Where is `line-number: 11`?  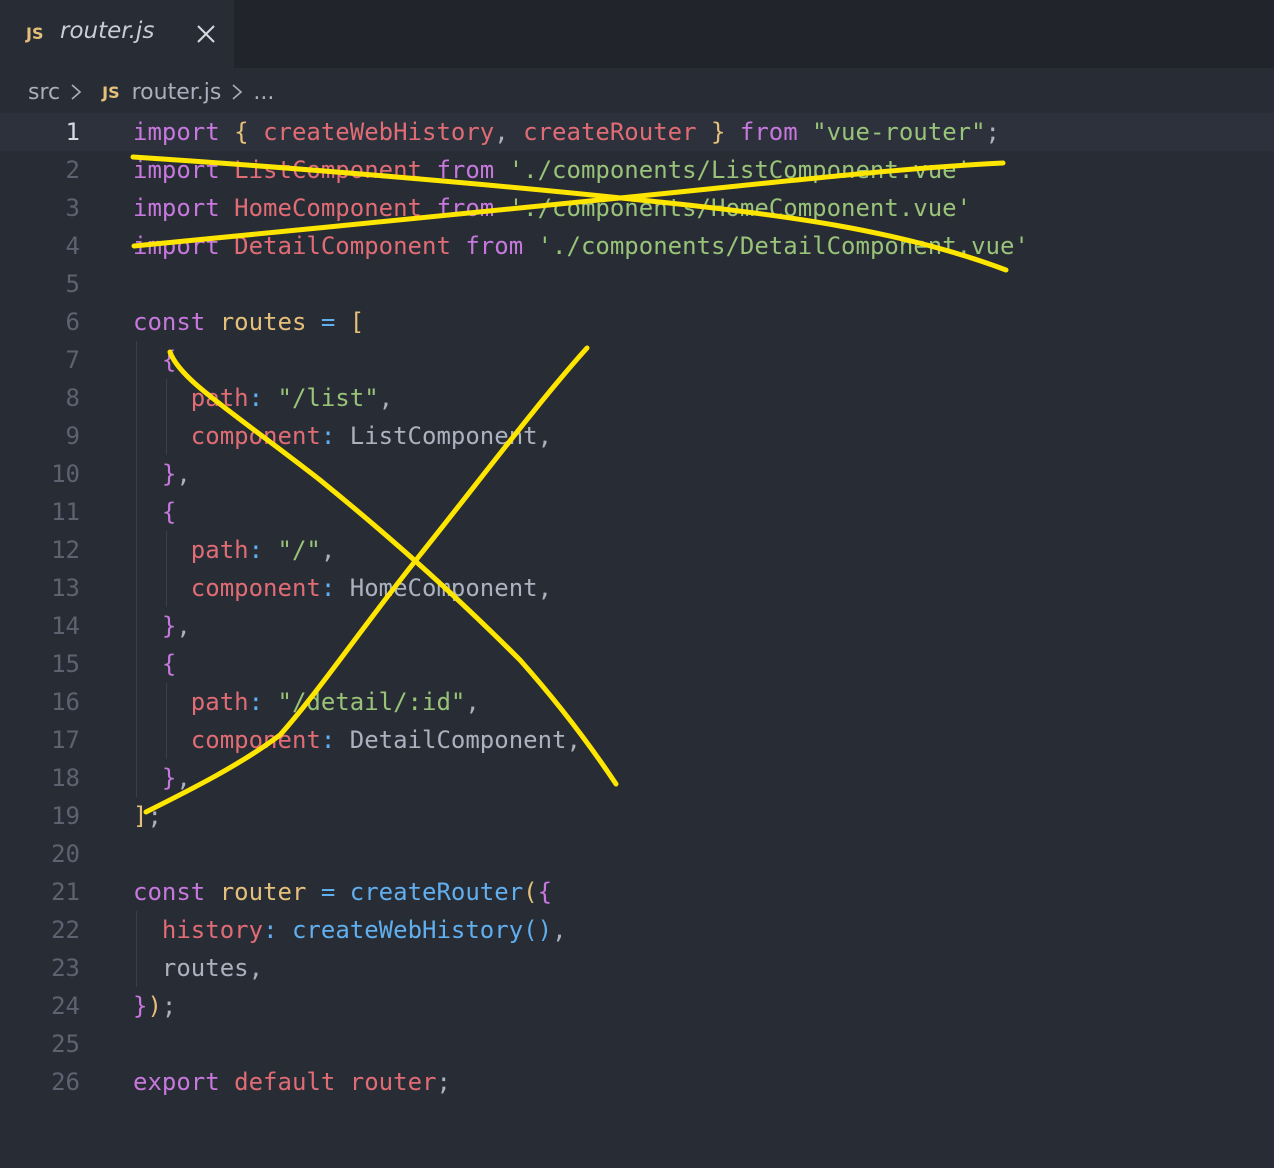 line-number: 11 is located at coordinates (65, 512).